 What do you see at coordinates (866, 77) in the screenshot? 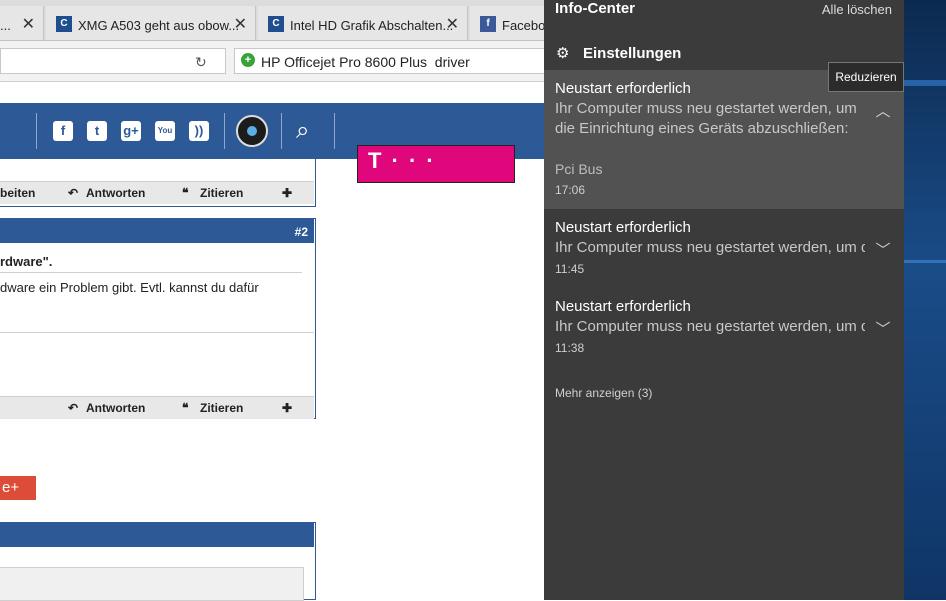
I see `collapse-tooltip: Reduzieren` at bounding box center [866, 77].